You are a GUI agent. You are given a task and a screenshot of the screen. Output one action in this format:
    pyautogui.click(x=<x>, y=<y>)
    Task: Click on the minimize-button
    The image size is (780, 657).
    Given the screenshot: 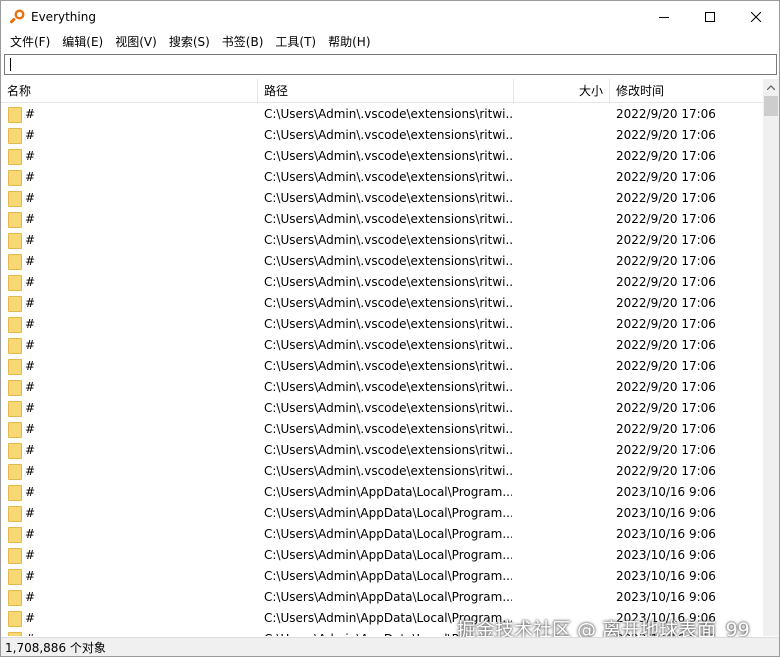 What is the action you would take?
    pyautogui.click(x=664, y=16)
    